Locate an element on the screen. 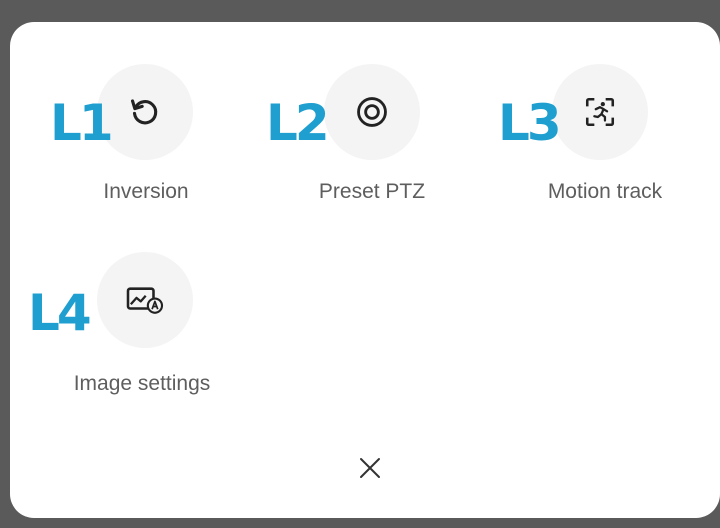 The width and height of the screenshot is (720, 528). preset-ptz-label: Preset PTZ is located at coordinates (372, 191).